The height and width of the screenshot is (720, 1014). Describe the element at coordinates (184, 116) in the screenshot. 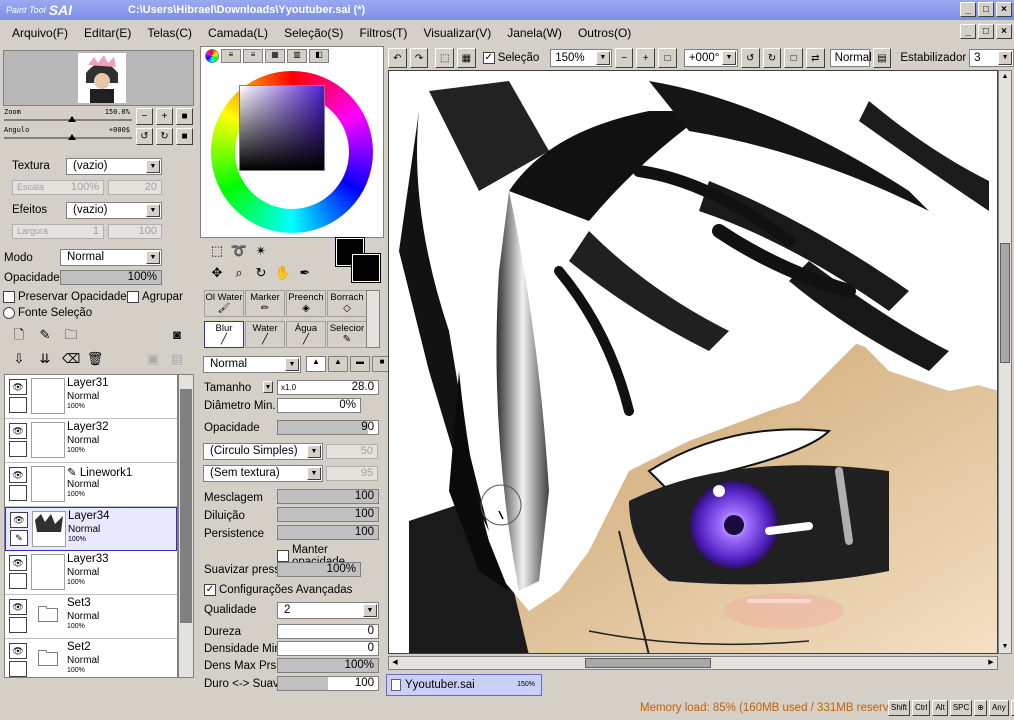

I see `zoom-reset-button: ■` at that location.